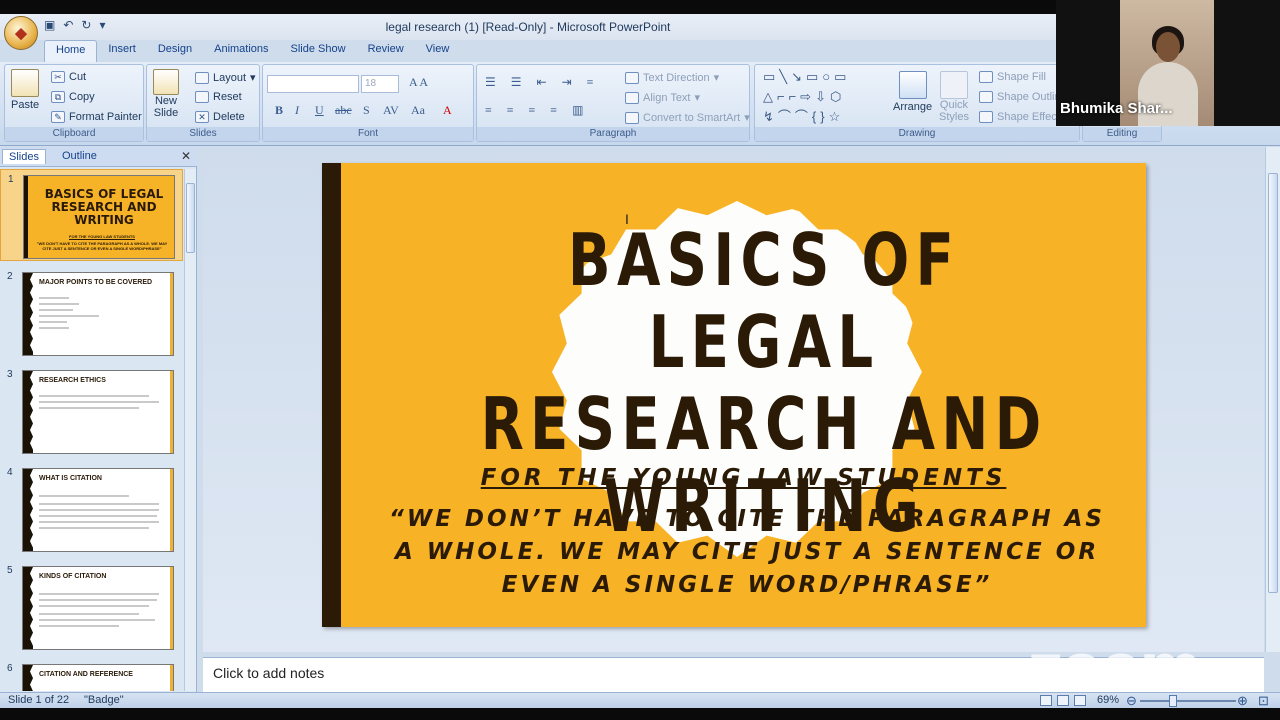 This screenshot has height=720, width=1280. I want to click on thumb-title: RESEARCH ETHICS, so click(72, 380).